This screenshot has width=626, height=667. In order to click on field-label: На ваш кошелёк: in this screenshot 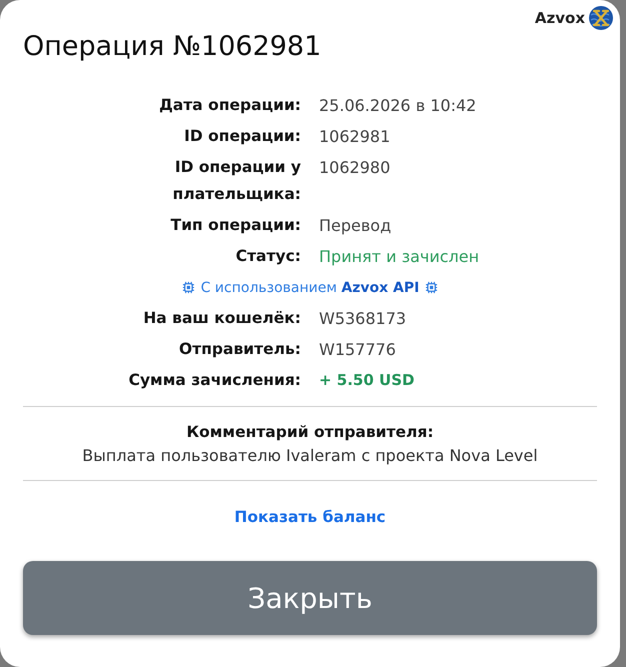, I will do `click(222, 318)`.